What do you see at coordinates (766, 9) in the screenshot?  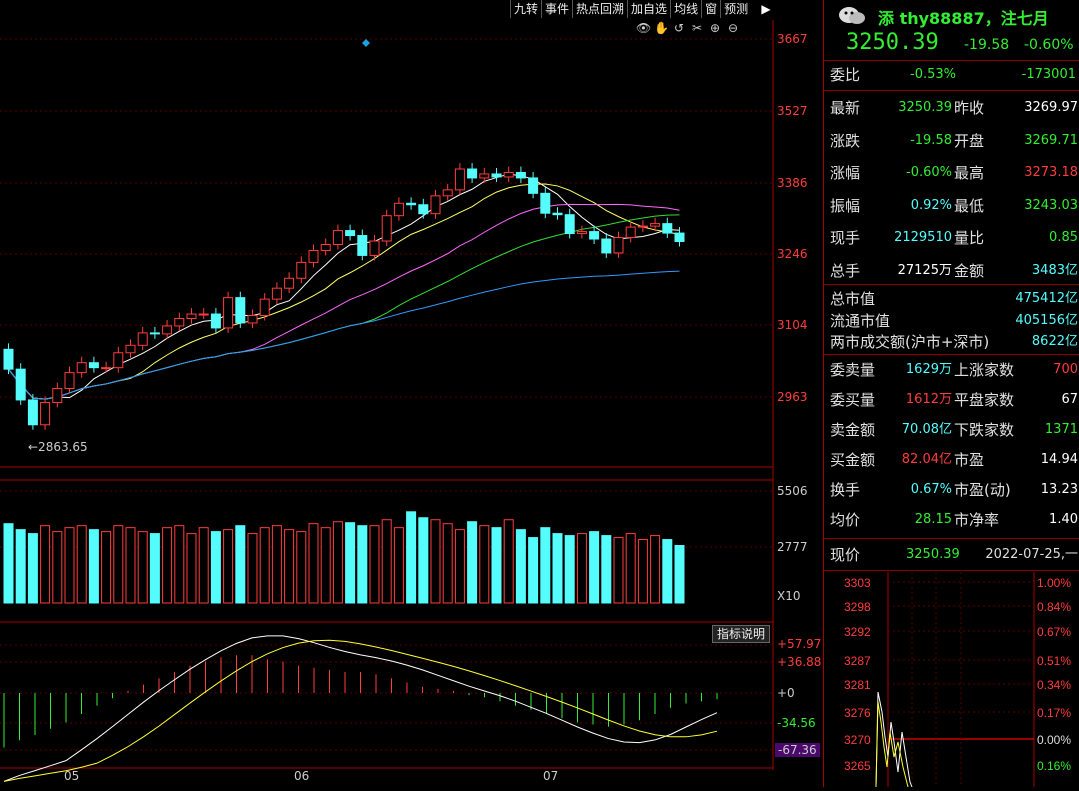 I see `collapse-panel-icon: ▶` at bounding box center [766, 9].